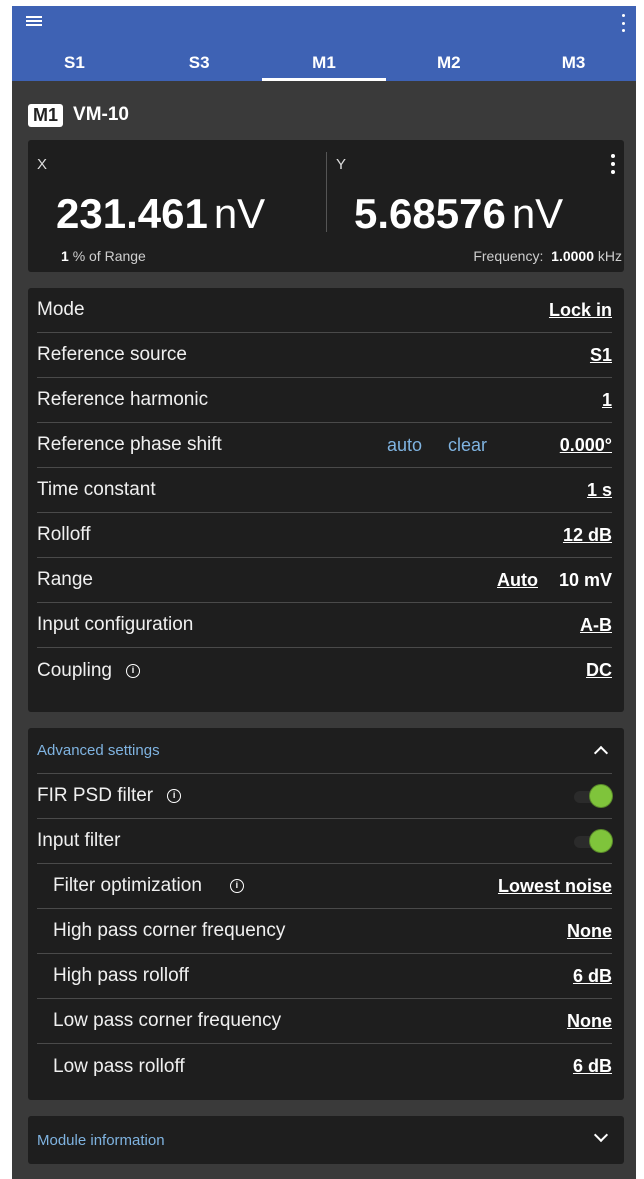 Image resolution: width=644 pixels, height=1179 pixels. Describe the element at coordinates (609, 256) in the screenshot. I see `frequency-unit: kHz` at that location.